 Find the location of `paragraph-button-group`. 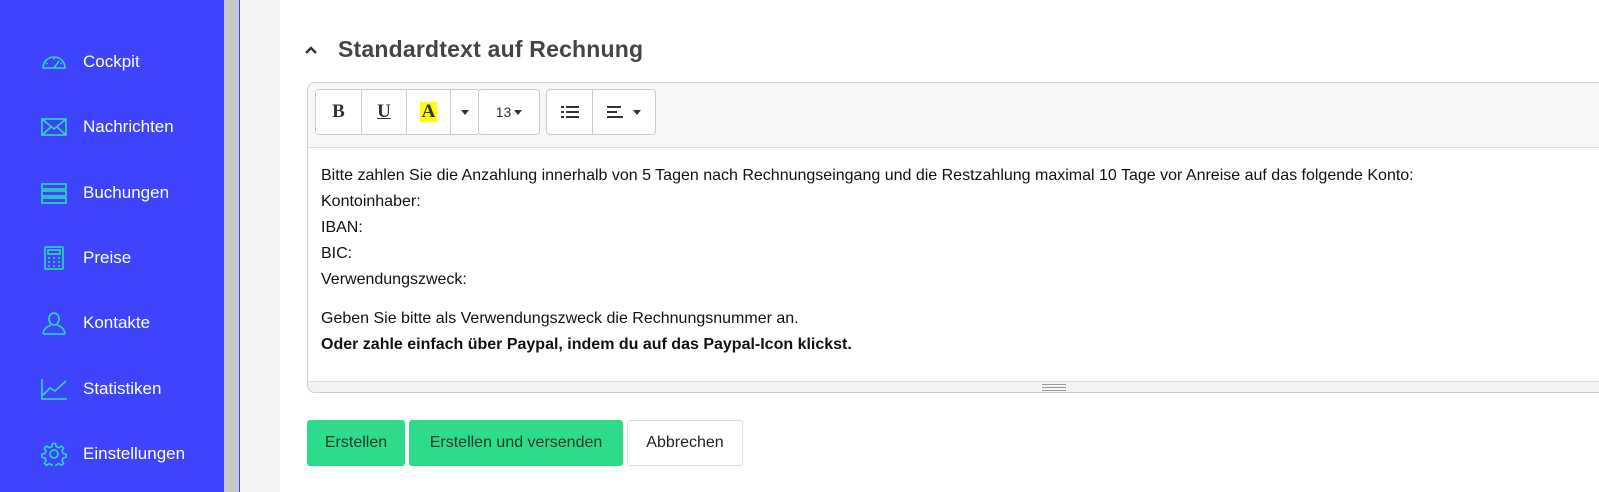

paragraph-button-group is located at coordinates (601, 112).